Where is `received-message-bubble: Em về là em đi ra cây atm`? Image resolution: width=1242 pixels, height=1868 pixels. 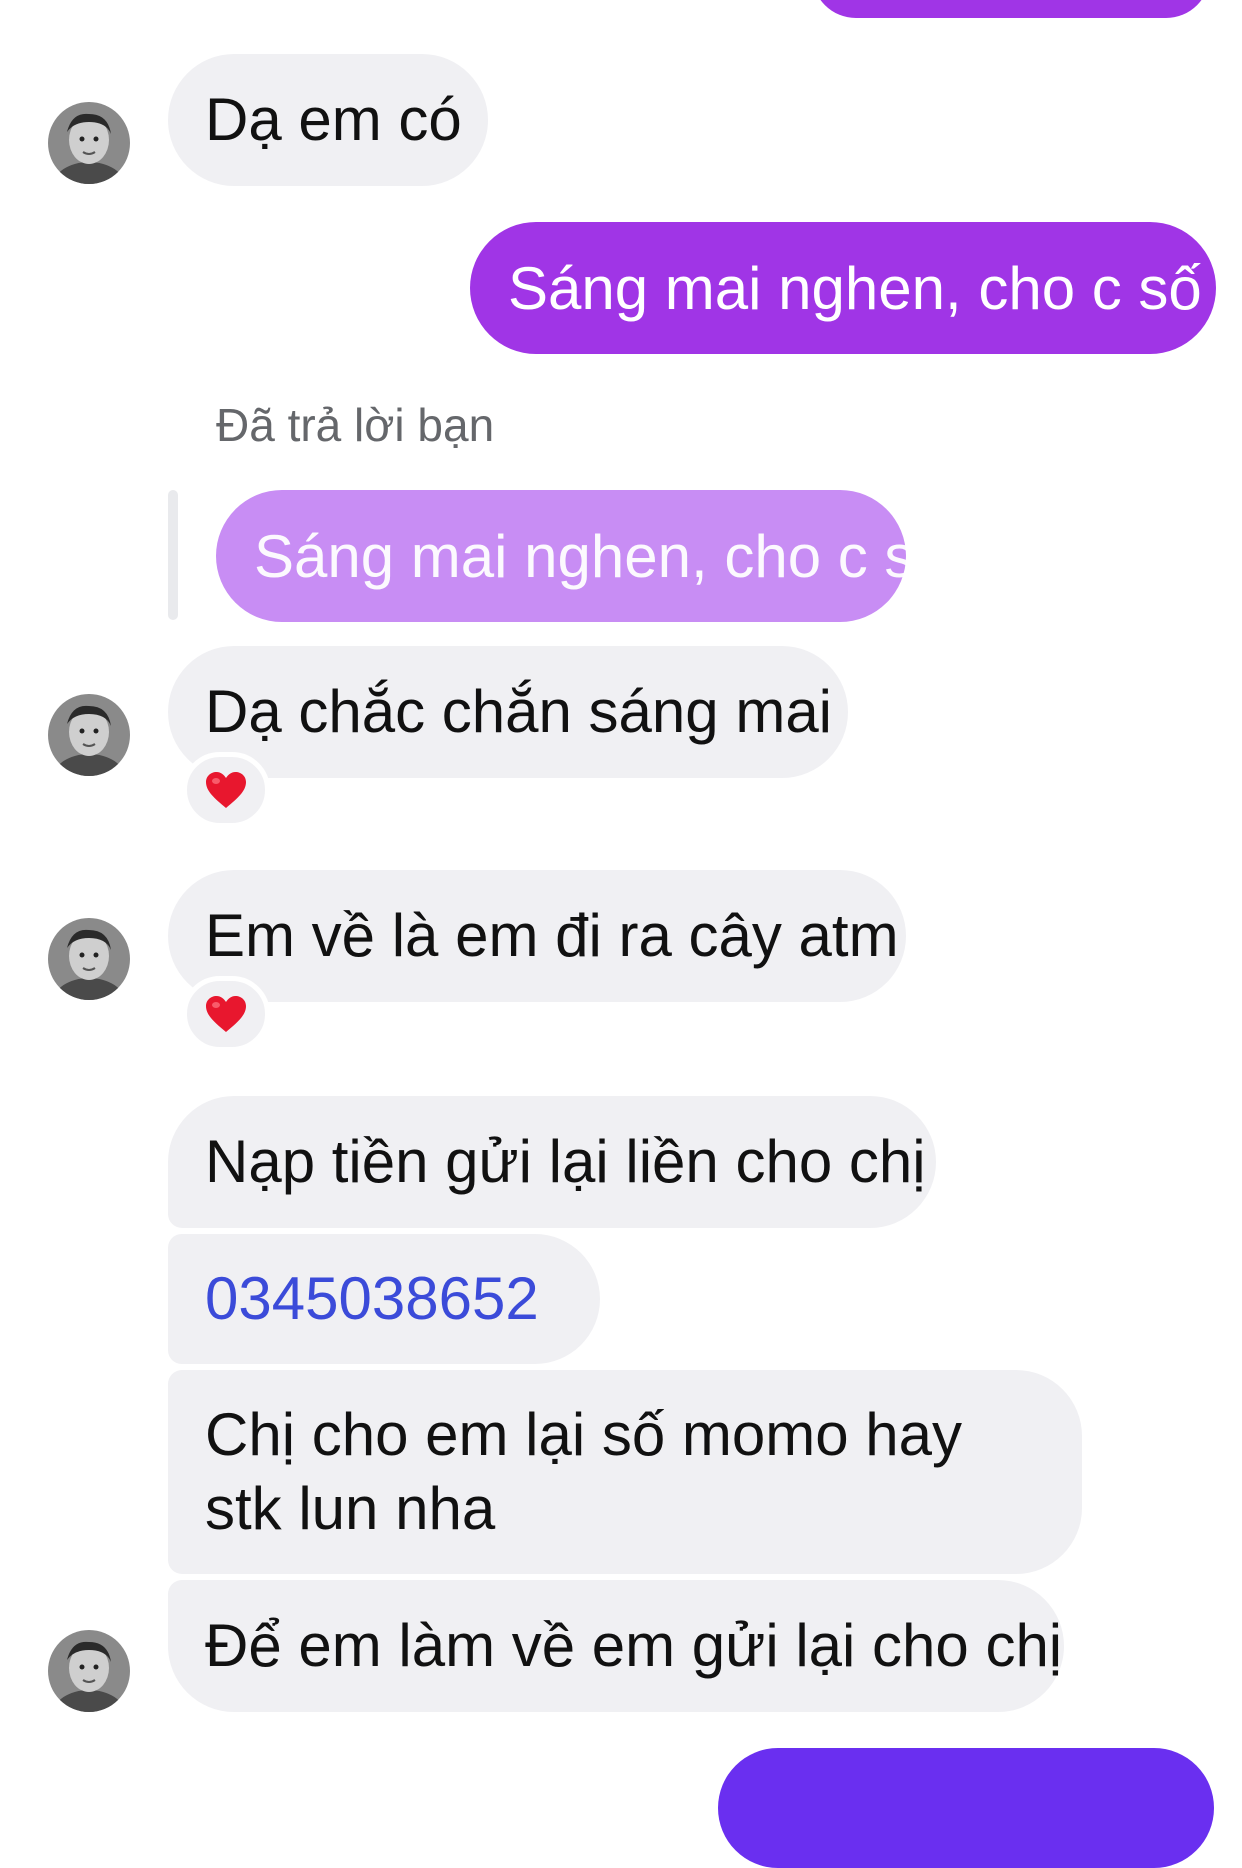 received-message-bubble: Em về là em đi ra cây atm is located at coordinates (537, 936).